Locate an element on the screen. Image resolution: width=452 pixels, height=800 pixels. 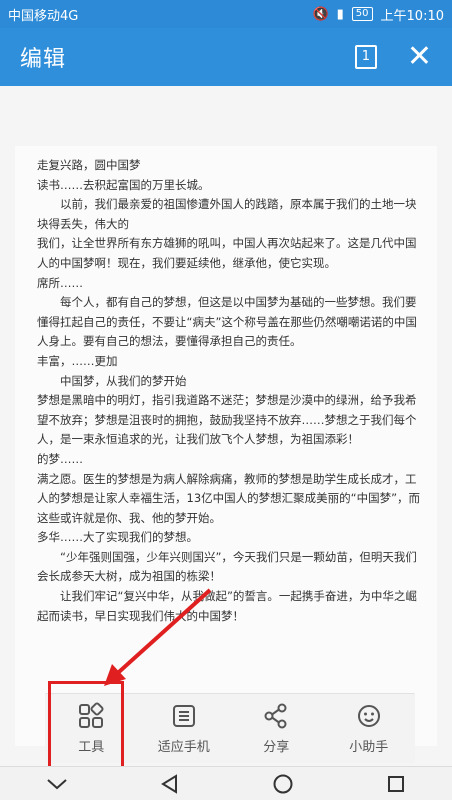
chevron-down-icon is located at coordinates (56, 783).